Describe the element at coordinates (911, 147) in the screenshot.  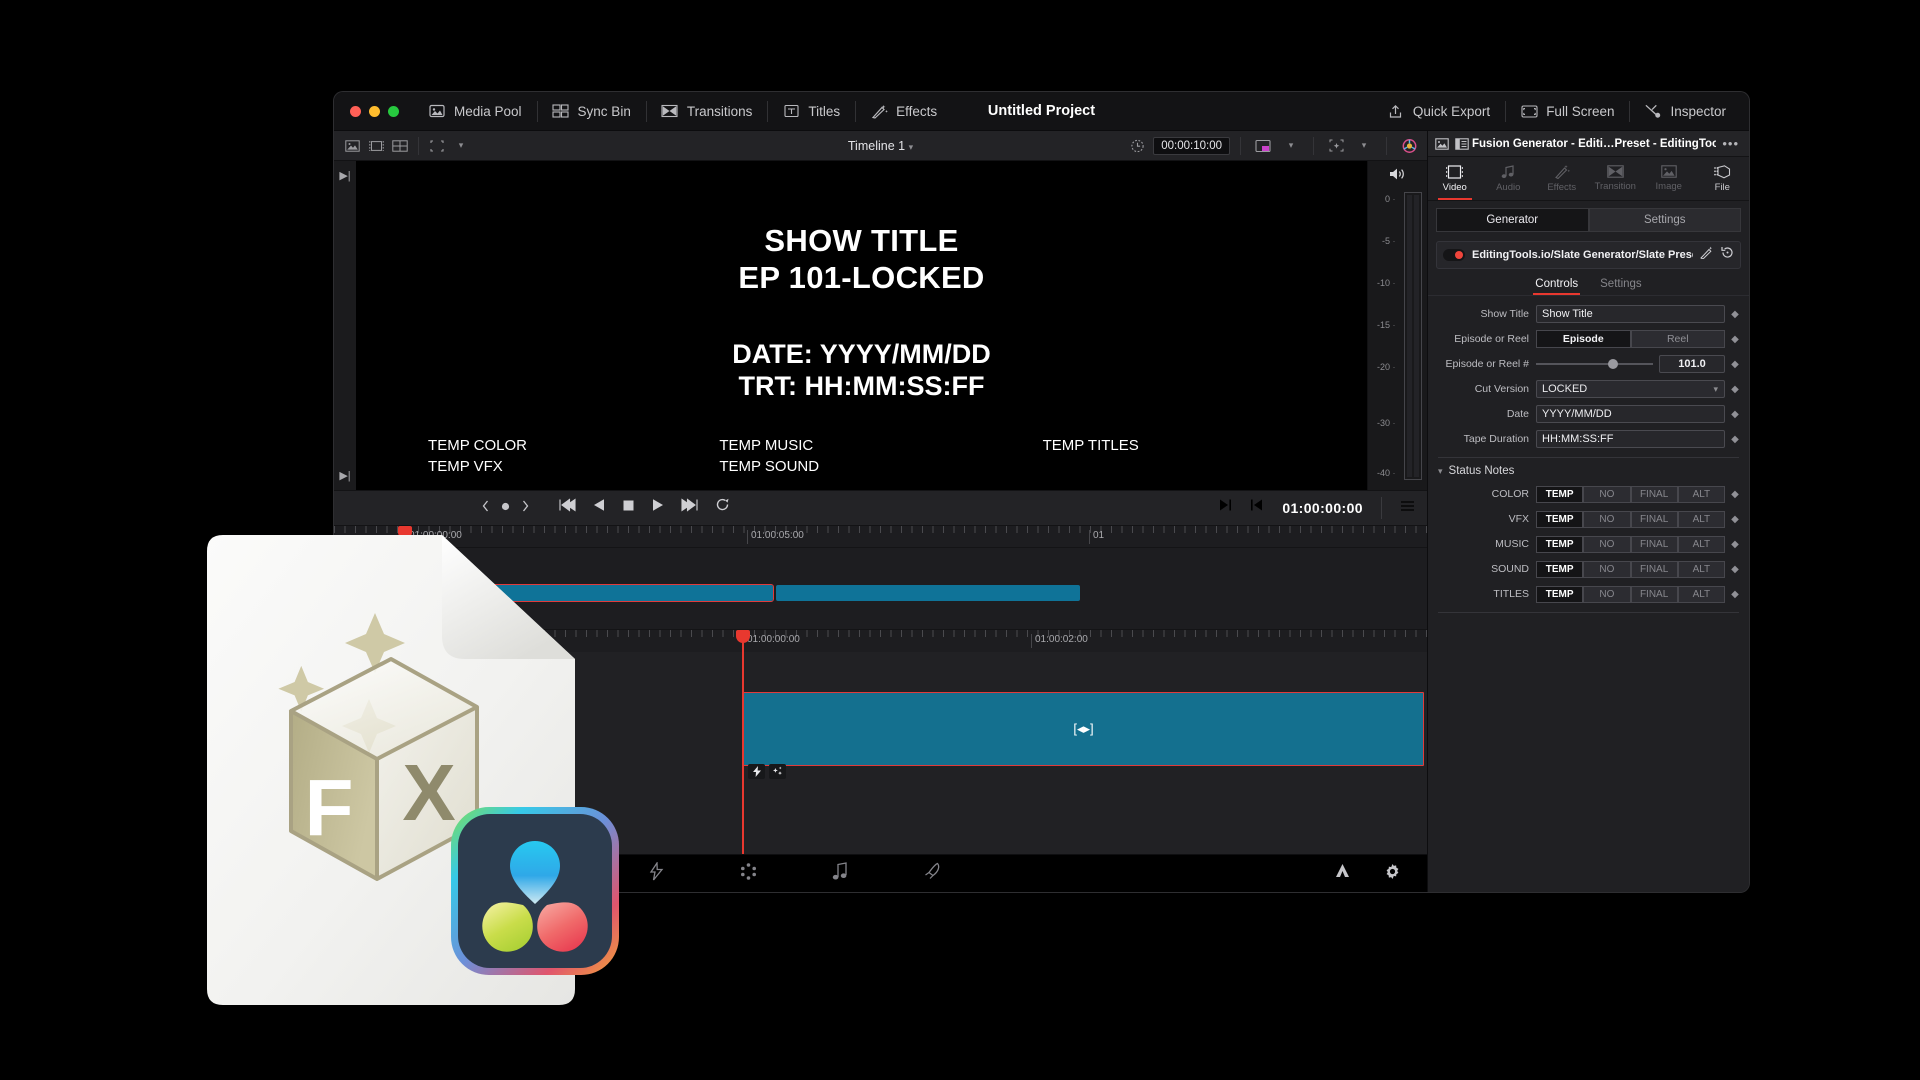
I see `timeline-chevron-down-icon: ▾` at that location.